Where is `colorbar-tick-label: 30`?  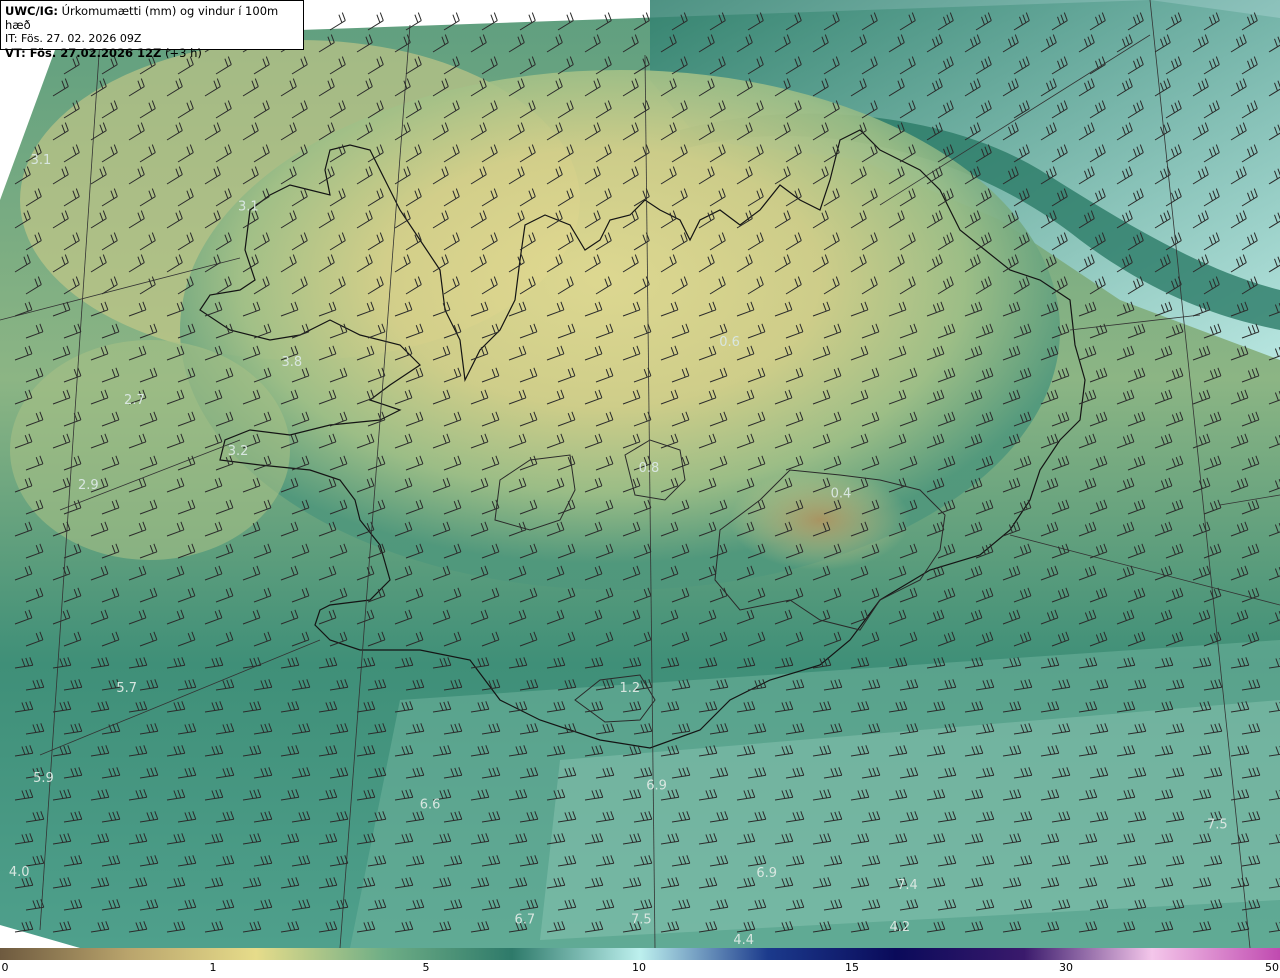
colorbar-tick-label: 30 is located at coordinates (1066, 967).